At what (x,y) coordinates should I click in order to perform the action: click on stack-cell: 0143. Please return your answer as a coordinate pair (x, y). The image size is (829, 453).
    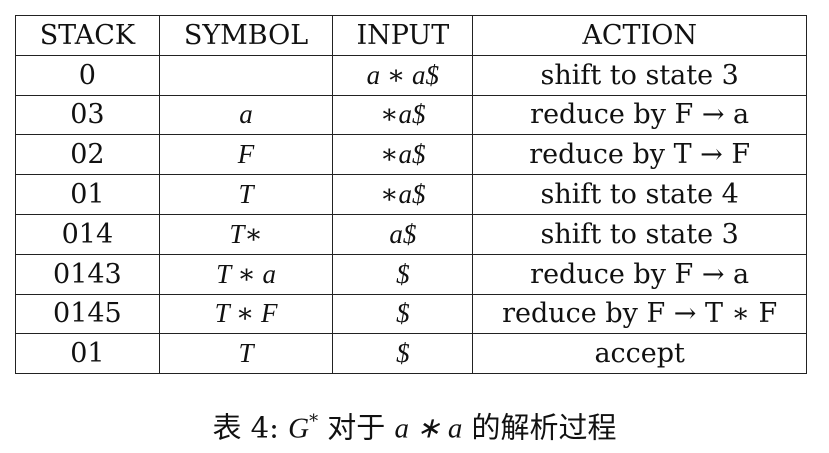
    Looking at the image, I should click on (87, 274).